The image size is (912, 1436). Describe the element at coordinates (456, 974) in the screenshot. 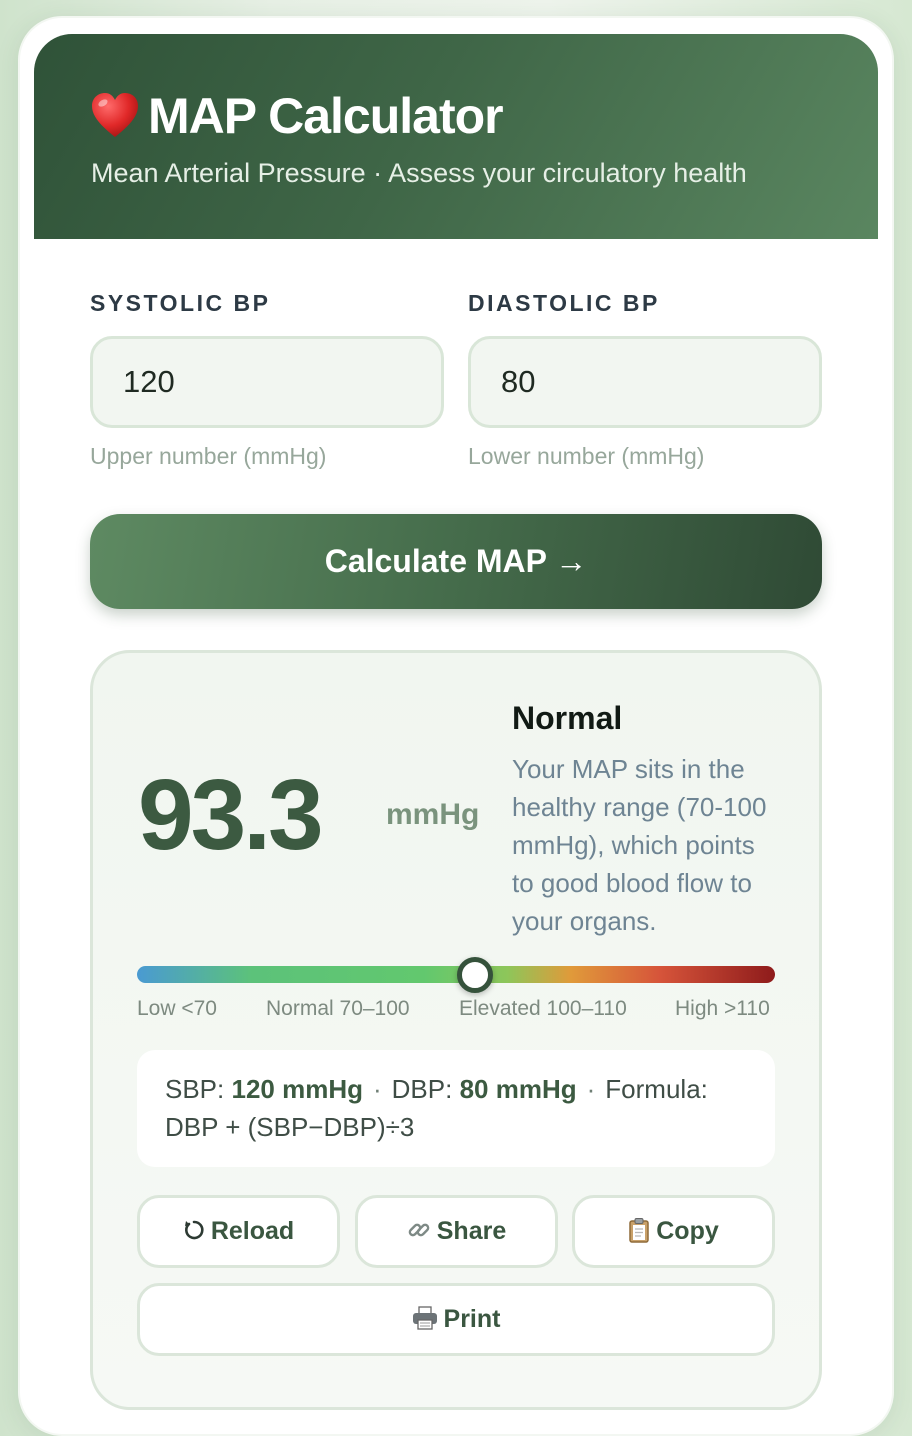

I see `map-scale-bar` at that location.